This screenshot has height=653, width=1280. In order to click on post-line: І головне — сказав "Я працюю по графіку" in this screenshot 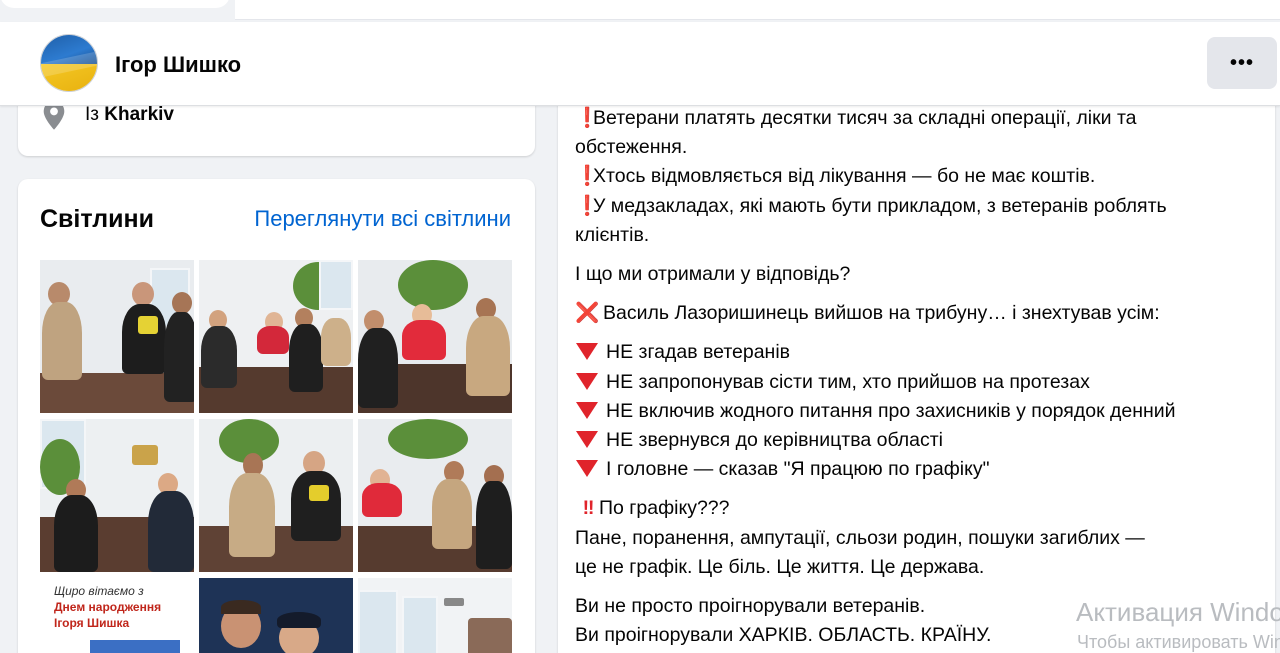, I will do `click(920, 469)`.